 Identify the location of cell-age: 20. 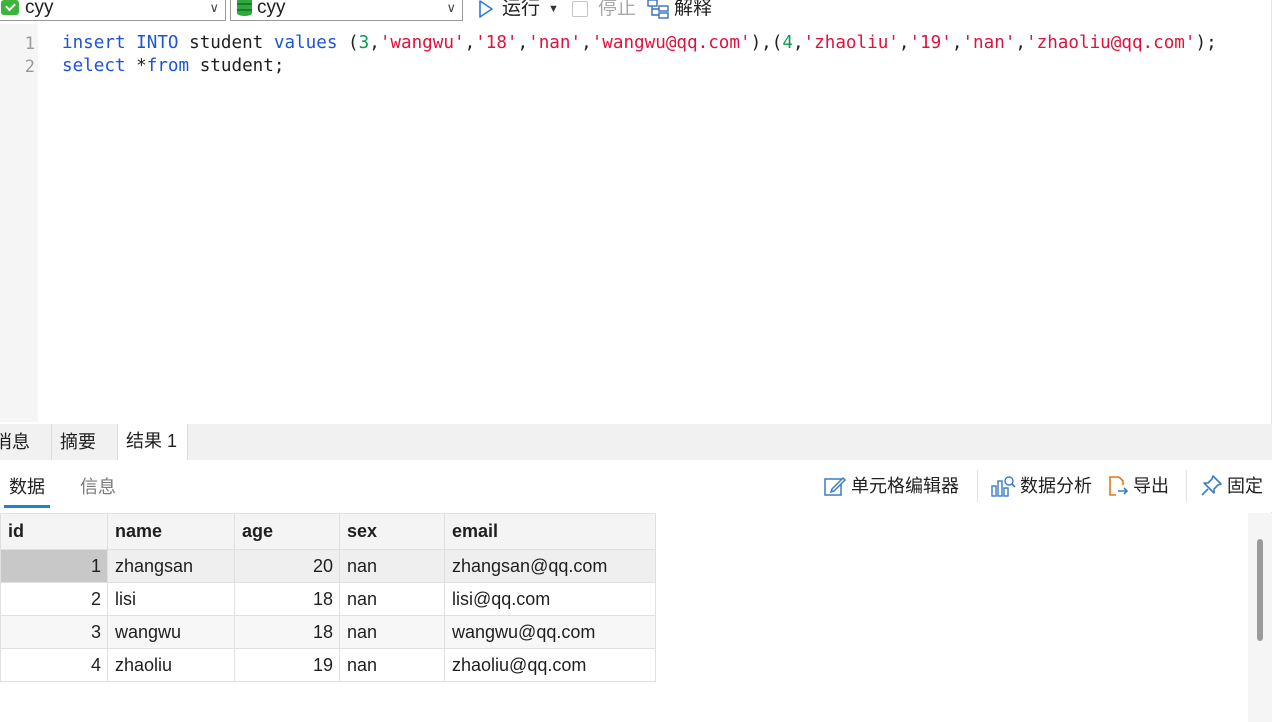
(287, 566).